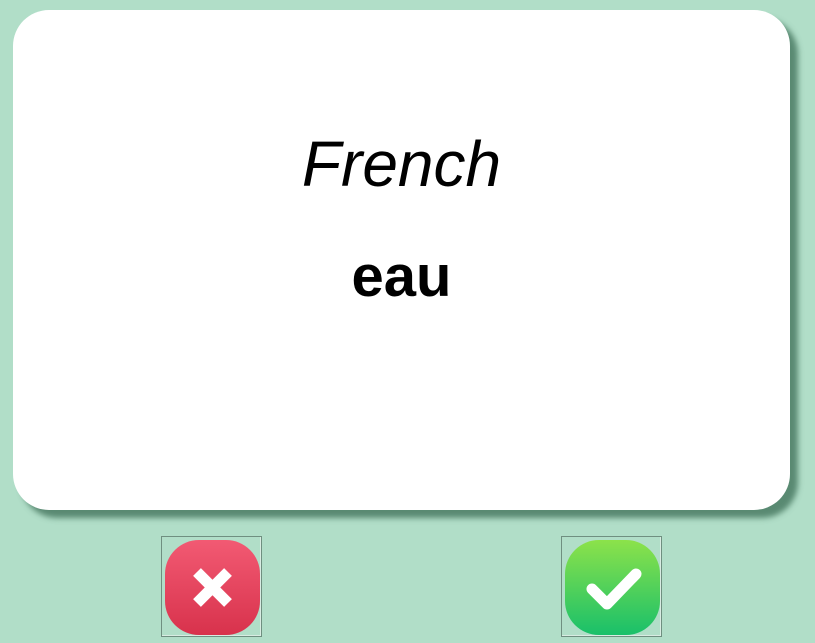  Describe the element at coordinates (401, 276) in the screenshot. I see `flashcard-word: eau` at that location.